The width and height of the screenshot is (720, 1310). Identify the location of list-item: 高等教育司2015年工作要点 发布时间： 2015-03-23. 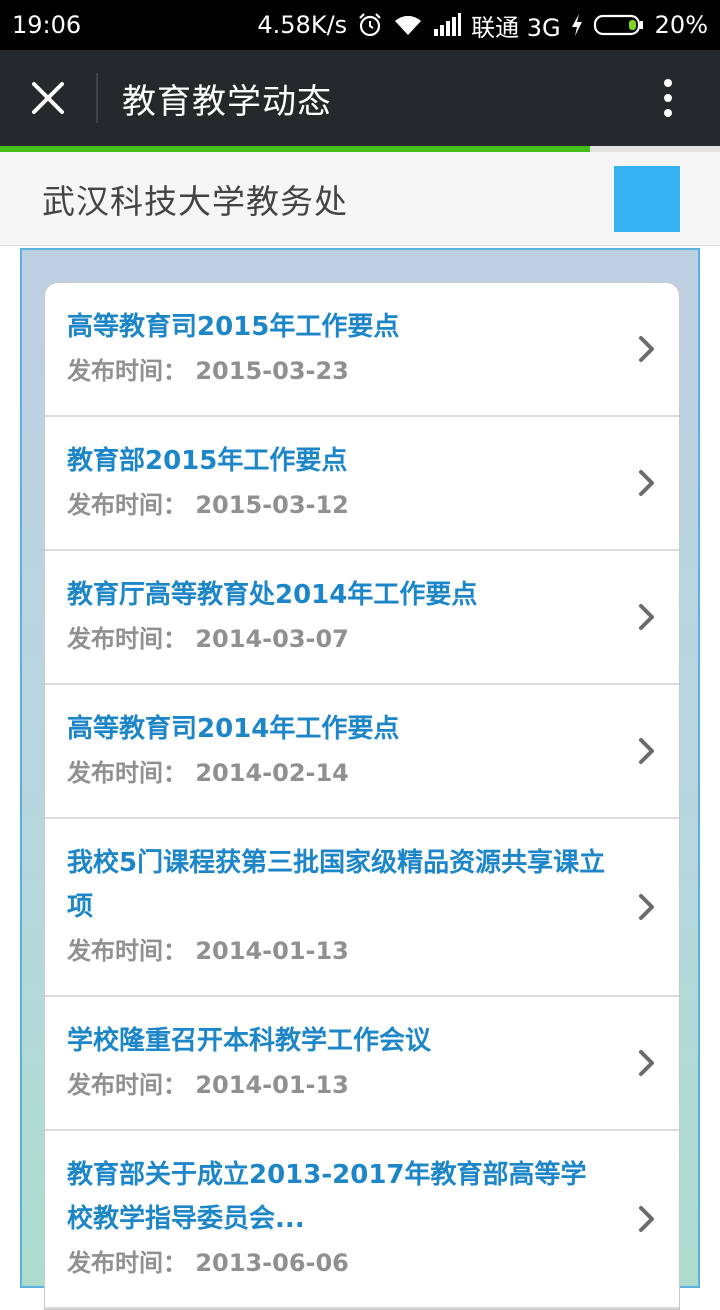
(362, 350).